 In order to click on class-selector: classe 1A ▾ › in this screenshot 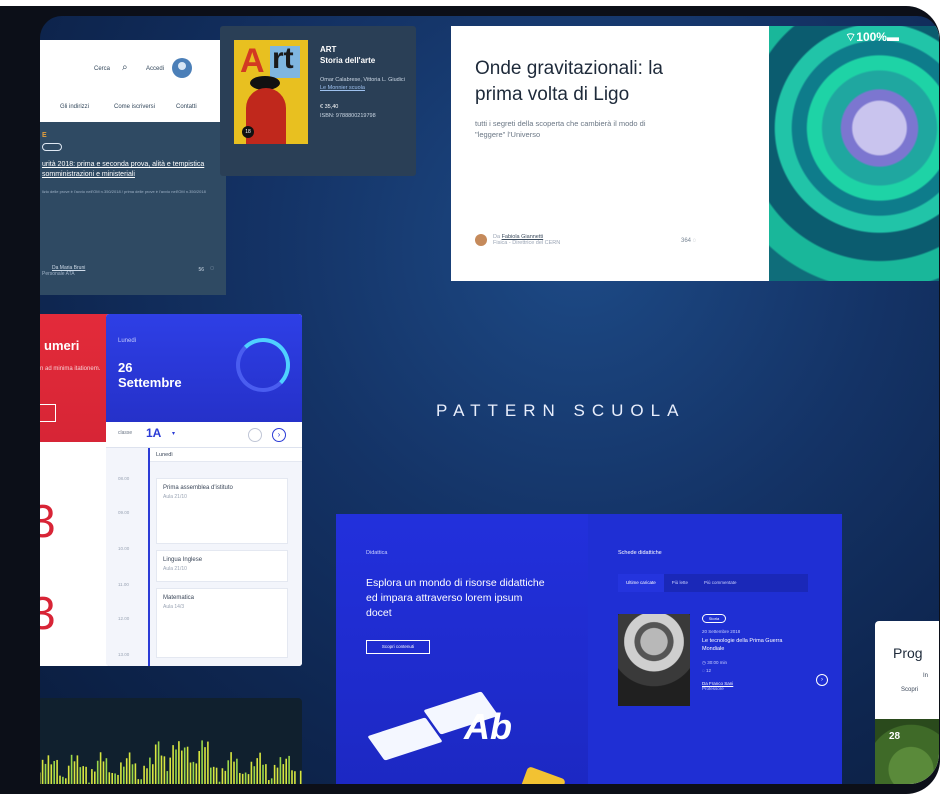, I will do `click(204, 435)`.